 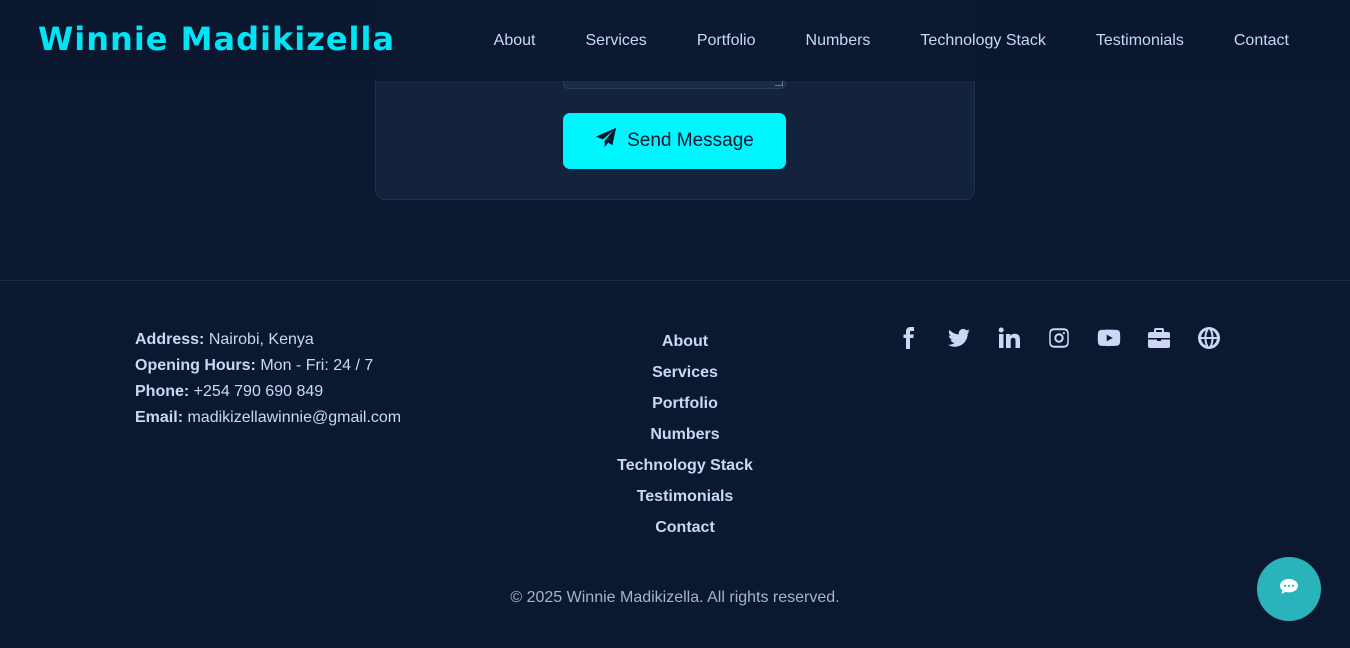 What do you see at coordinates (685, 373) in the screenshot?
I see `footer-link-services: Services` at bounding box center [685, 373].